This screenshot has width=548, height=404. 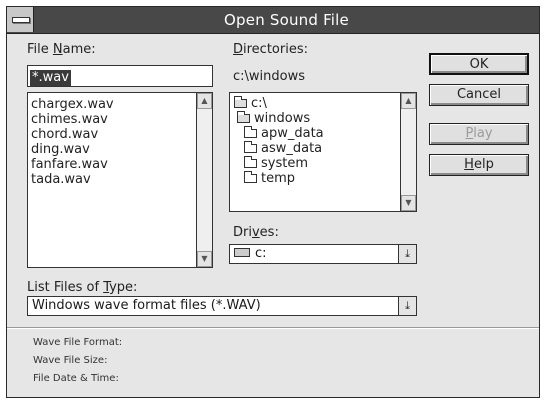 I want to click on wave-file-format-label: Wave File Format:, so click(x=78, y=342).